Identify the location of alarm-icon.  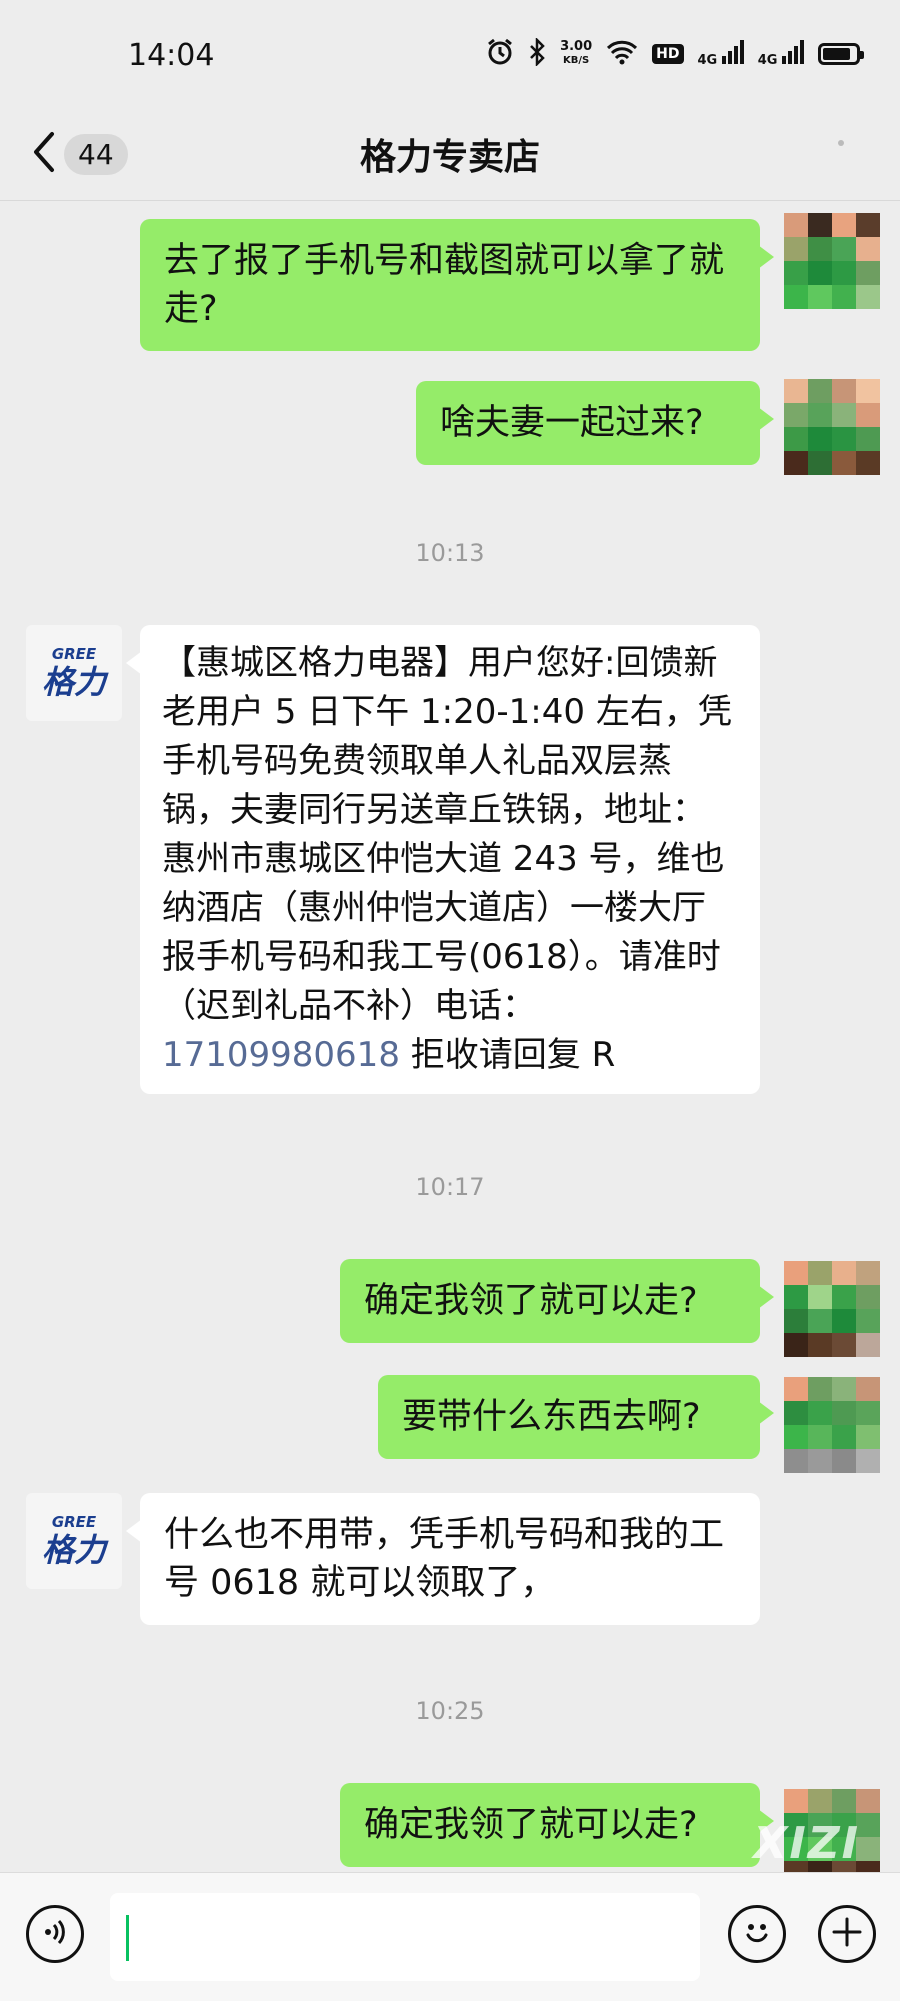
(500, 54).